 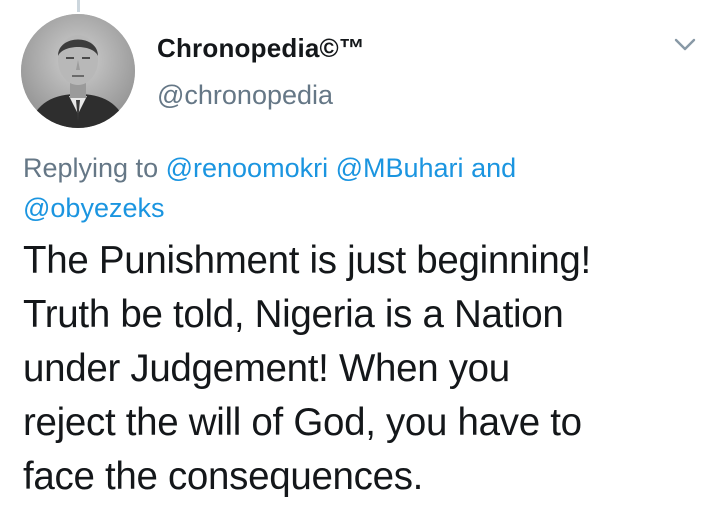 I want to click on tweet-text-line: under Judgement! When you, so click(x=266, y=368).